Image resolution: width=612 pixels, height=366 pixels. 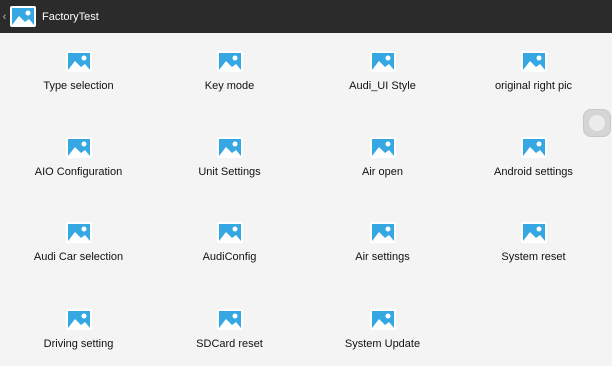 I want to click on menu-item-label: Android settings, so click(x=533, y=172).